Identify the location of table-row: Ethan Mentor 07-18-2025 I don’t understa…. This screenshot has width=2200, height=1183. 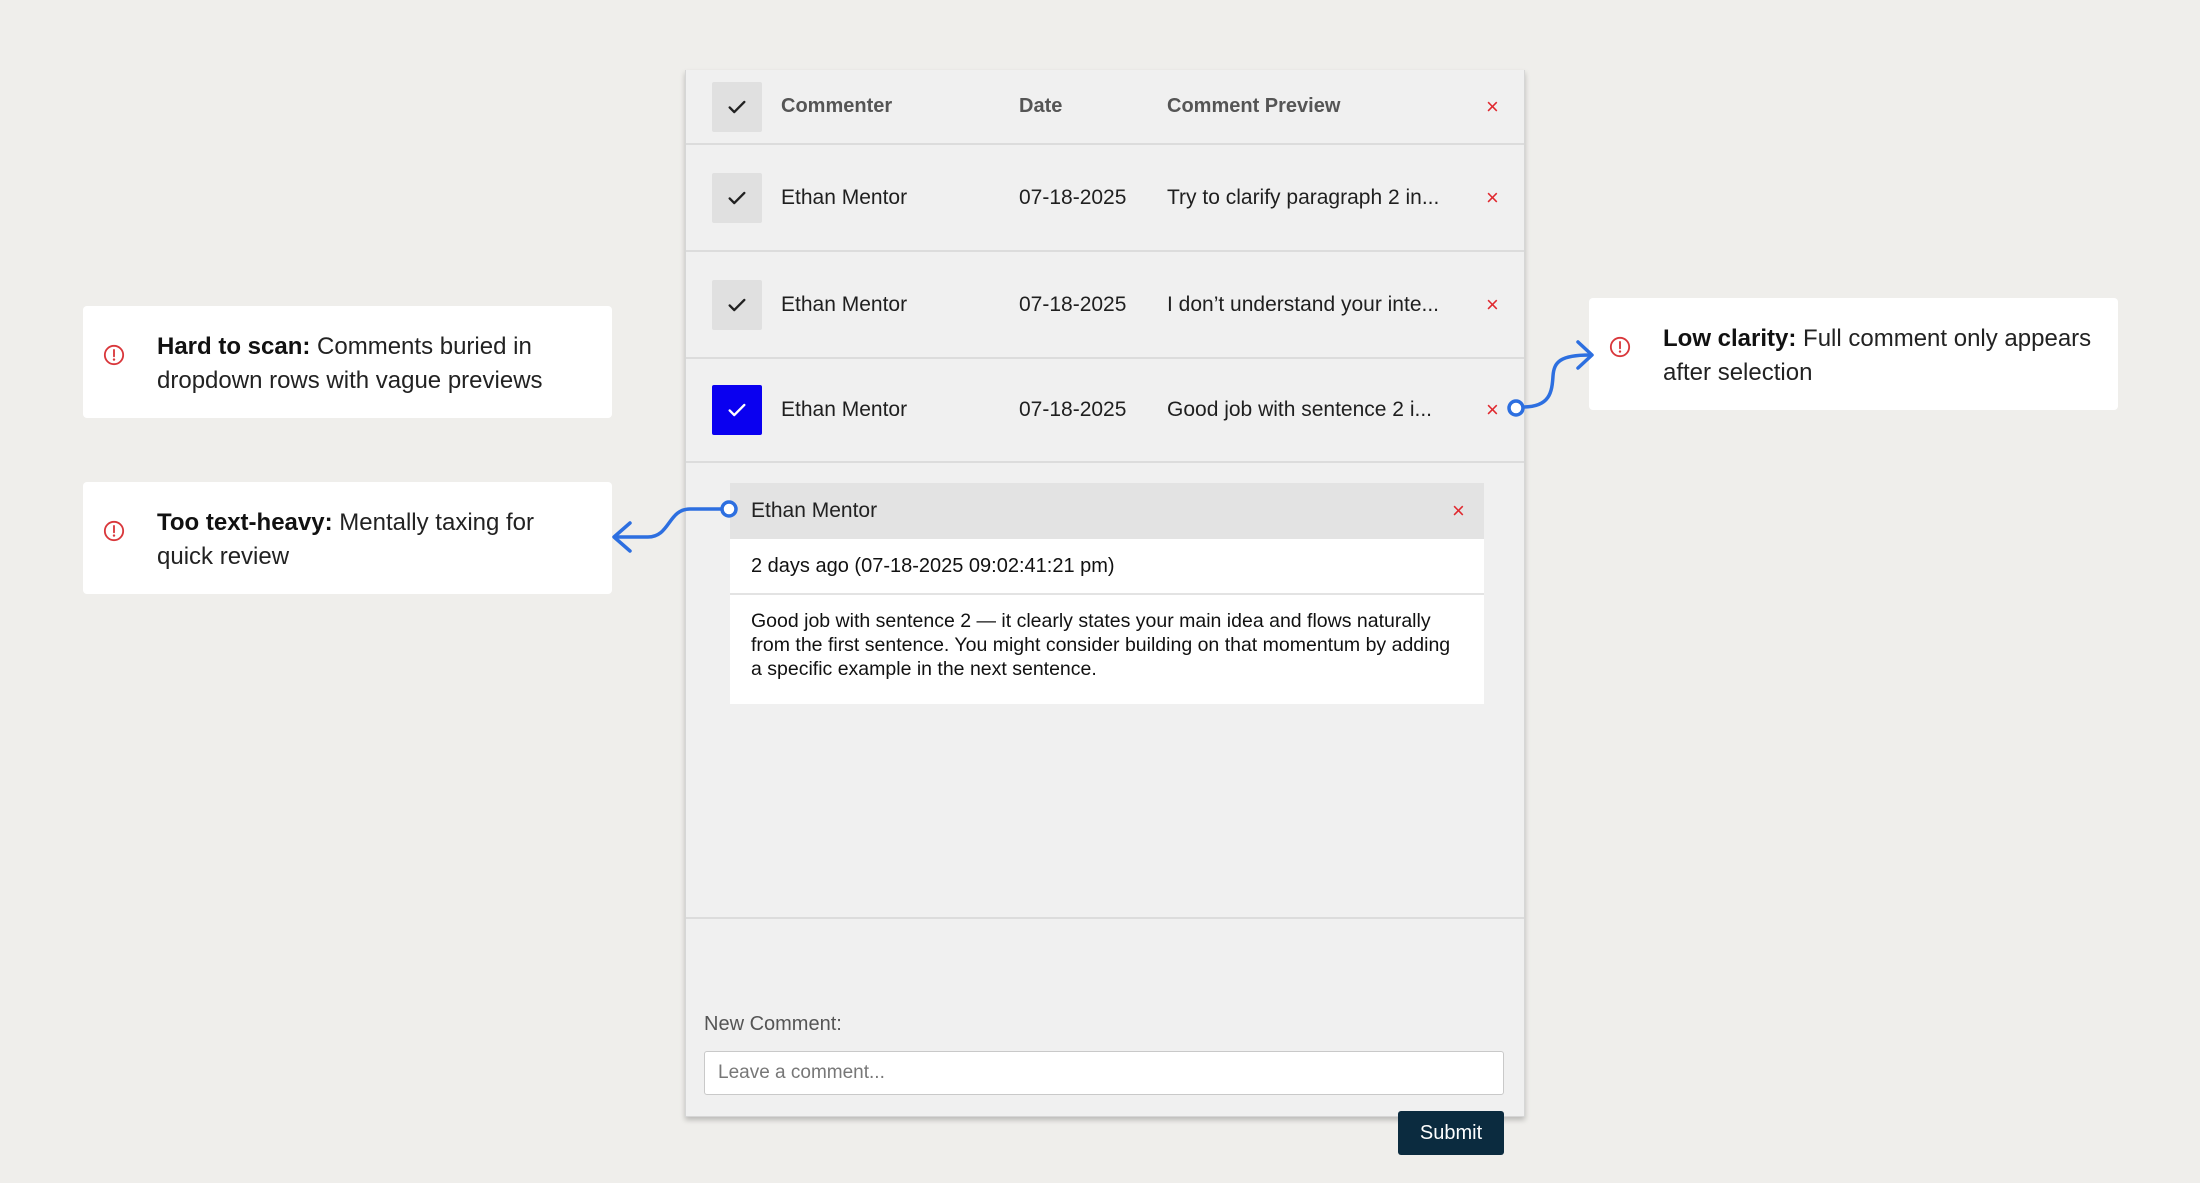
(1105, 305).